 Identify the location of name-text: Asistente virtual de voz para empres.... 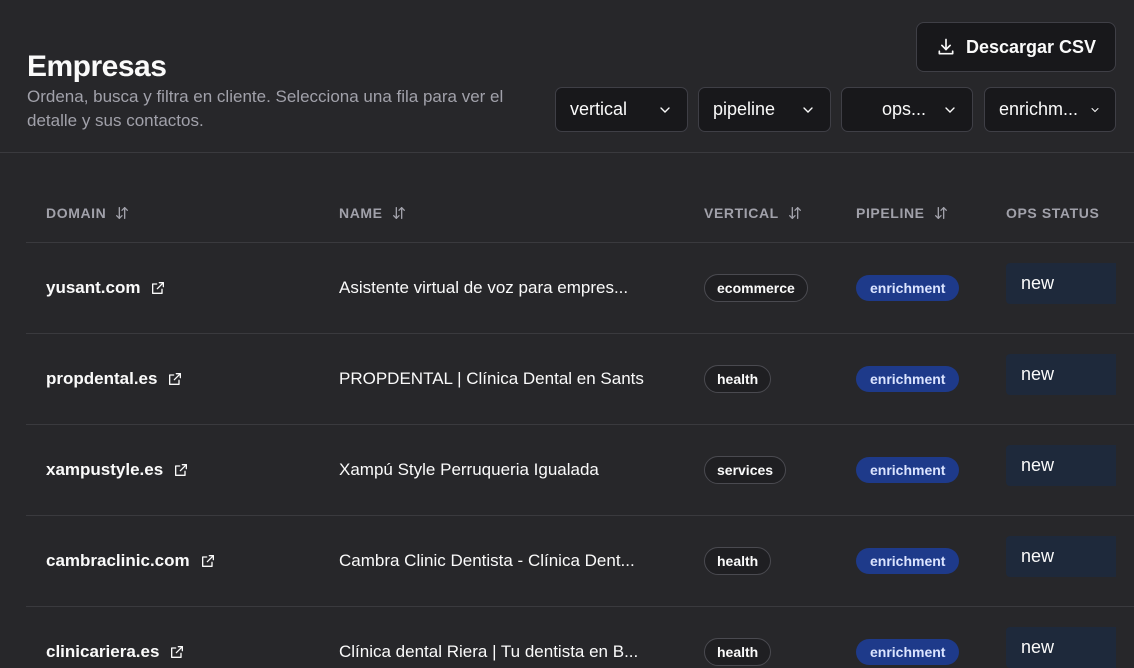
(484, 287).